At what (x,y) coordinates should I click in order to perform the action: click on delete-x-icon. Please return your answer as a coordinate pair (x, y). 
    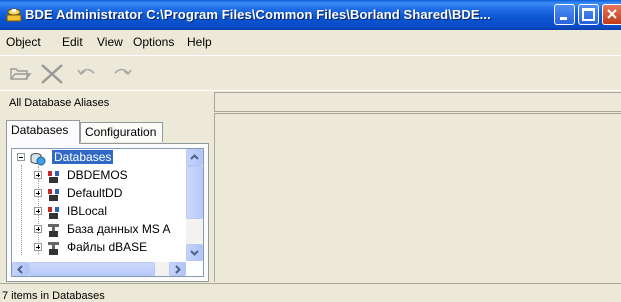
    Looking at the image, I should click on (52, 74).